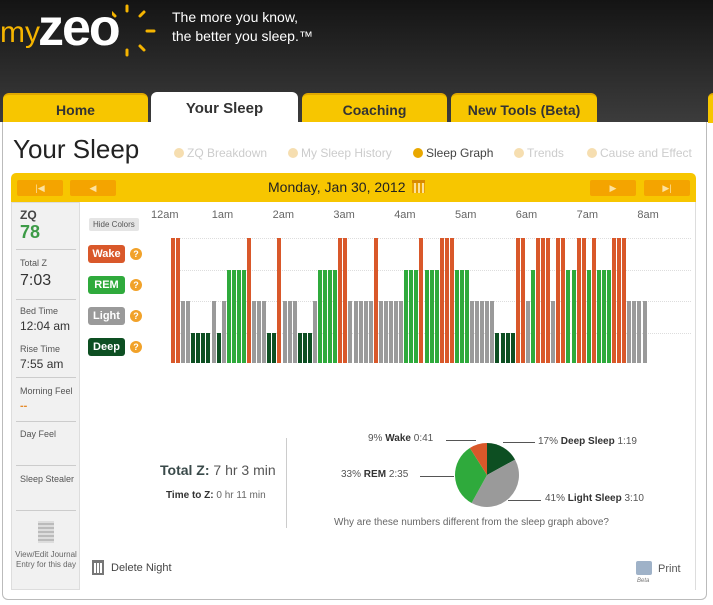 The width and height of the screenshot is (713, 605). What do you see at coordinates (374, 108) in the screenshot?
I see `tab-coaching: Coaching` at bounding box center [374, 108].